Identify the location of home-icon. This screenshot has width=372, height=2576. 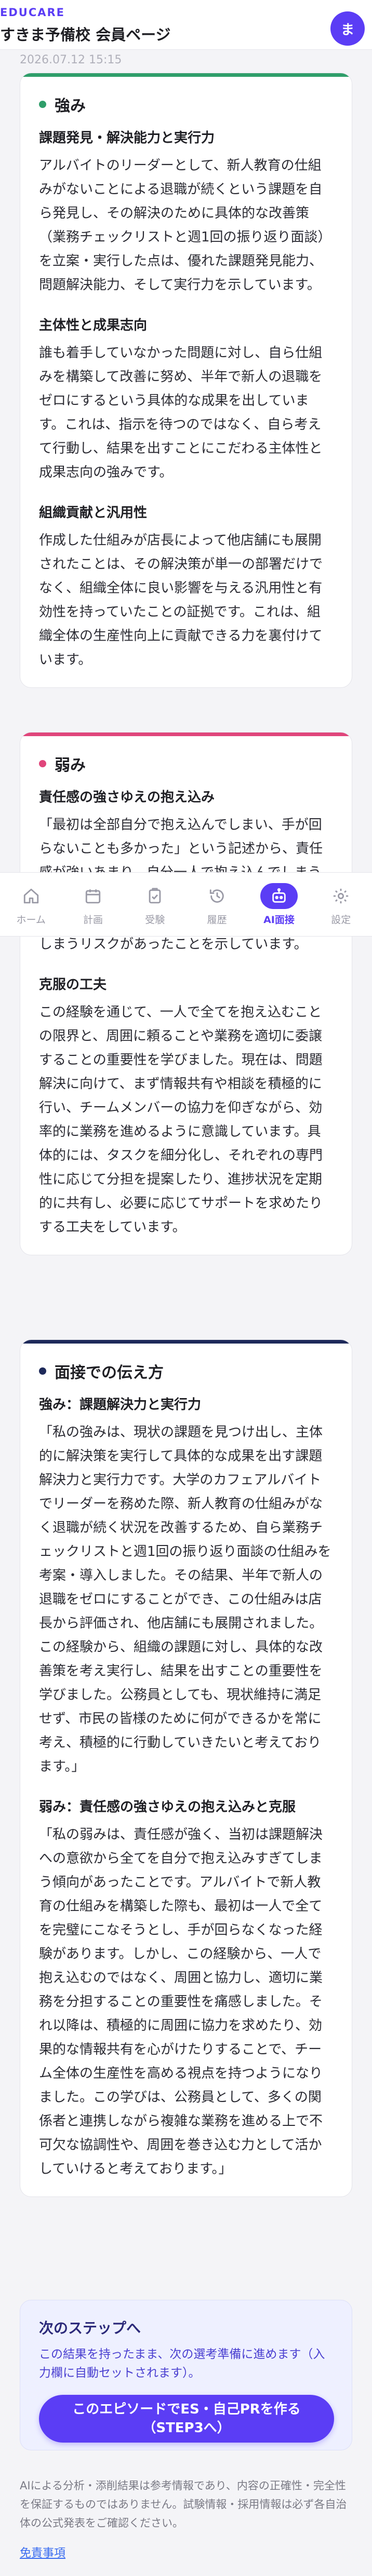
(31, 896).